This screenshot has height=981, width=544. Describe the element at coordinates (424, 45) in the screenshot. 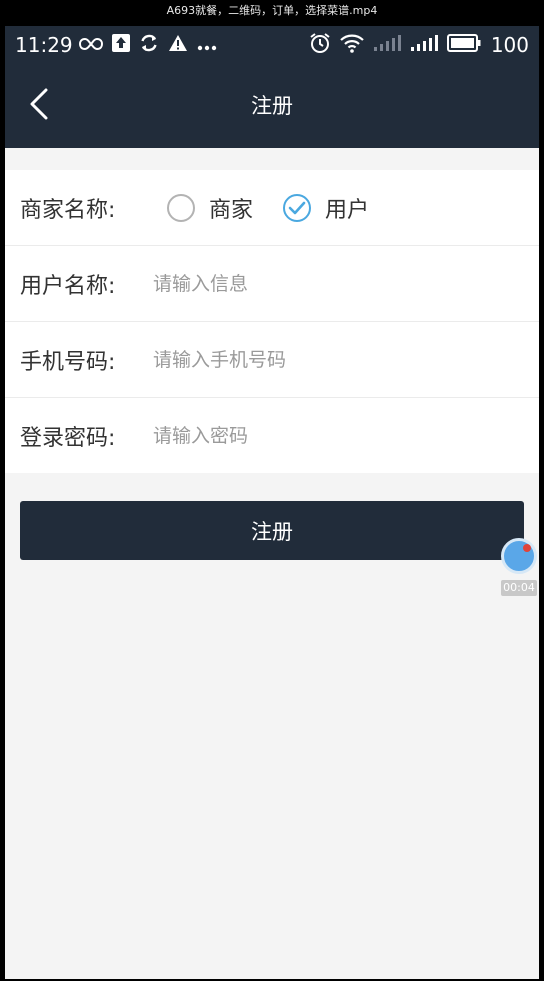

I see `signal-icon` at that location.